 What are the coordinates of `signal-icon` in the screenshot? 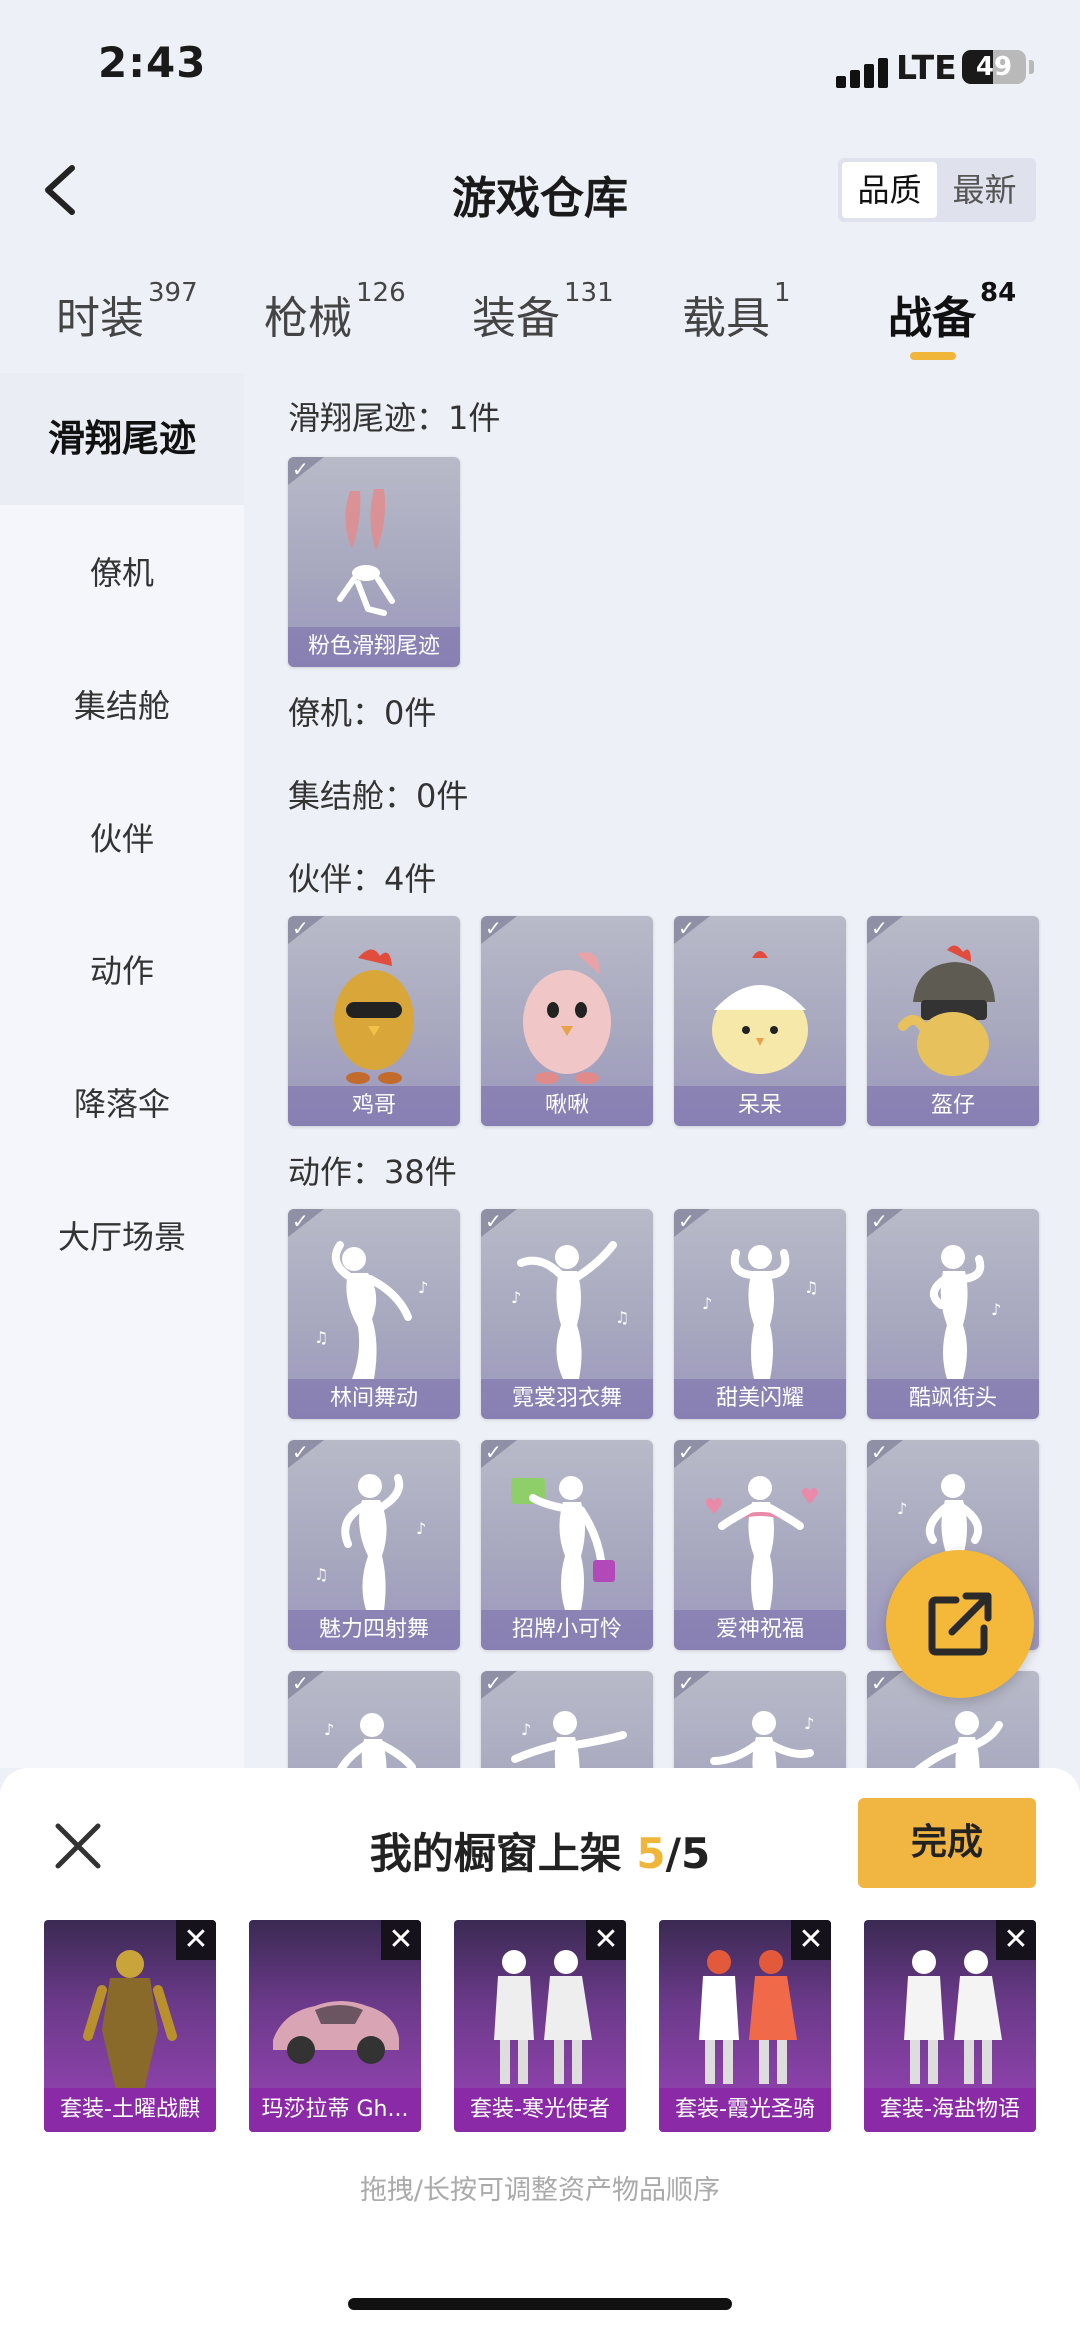 It's located at (862, 72).